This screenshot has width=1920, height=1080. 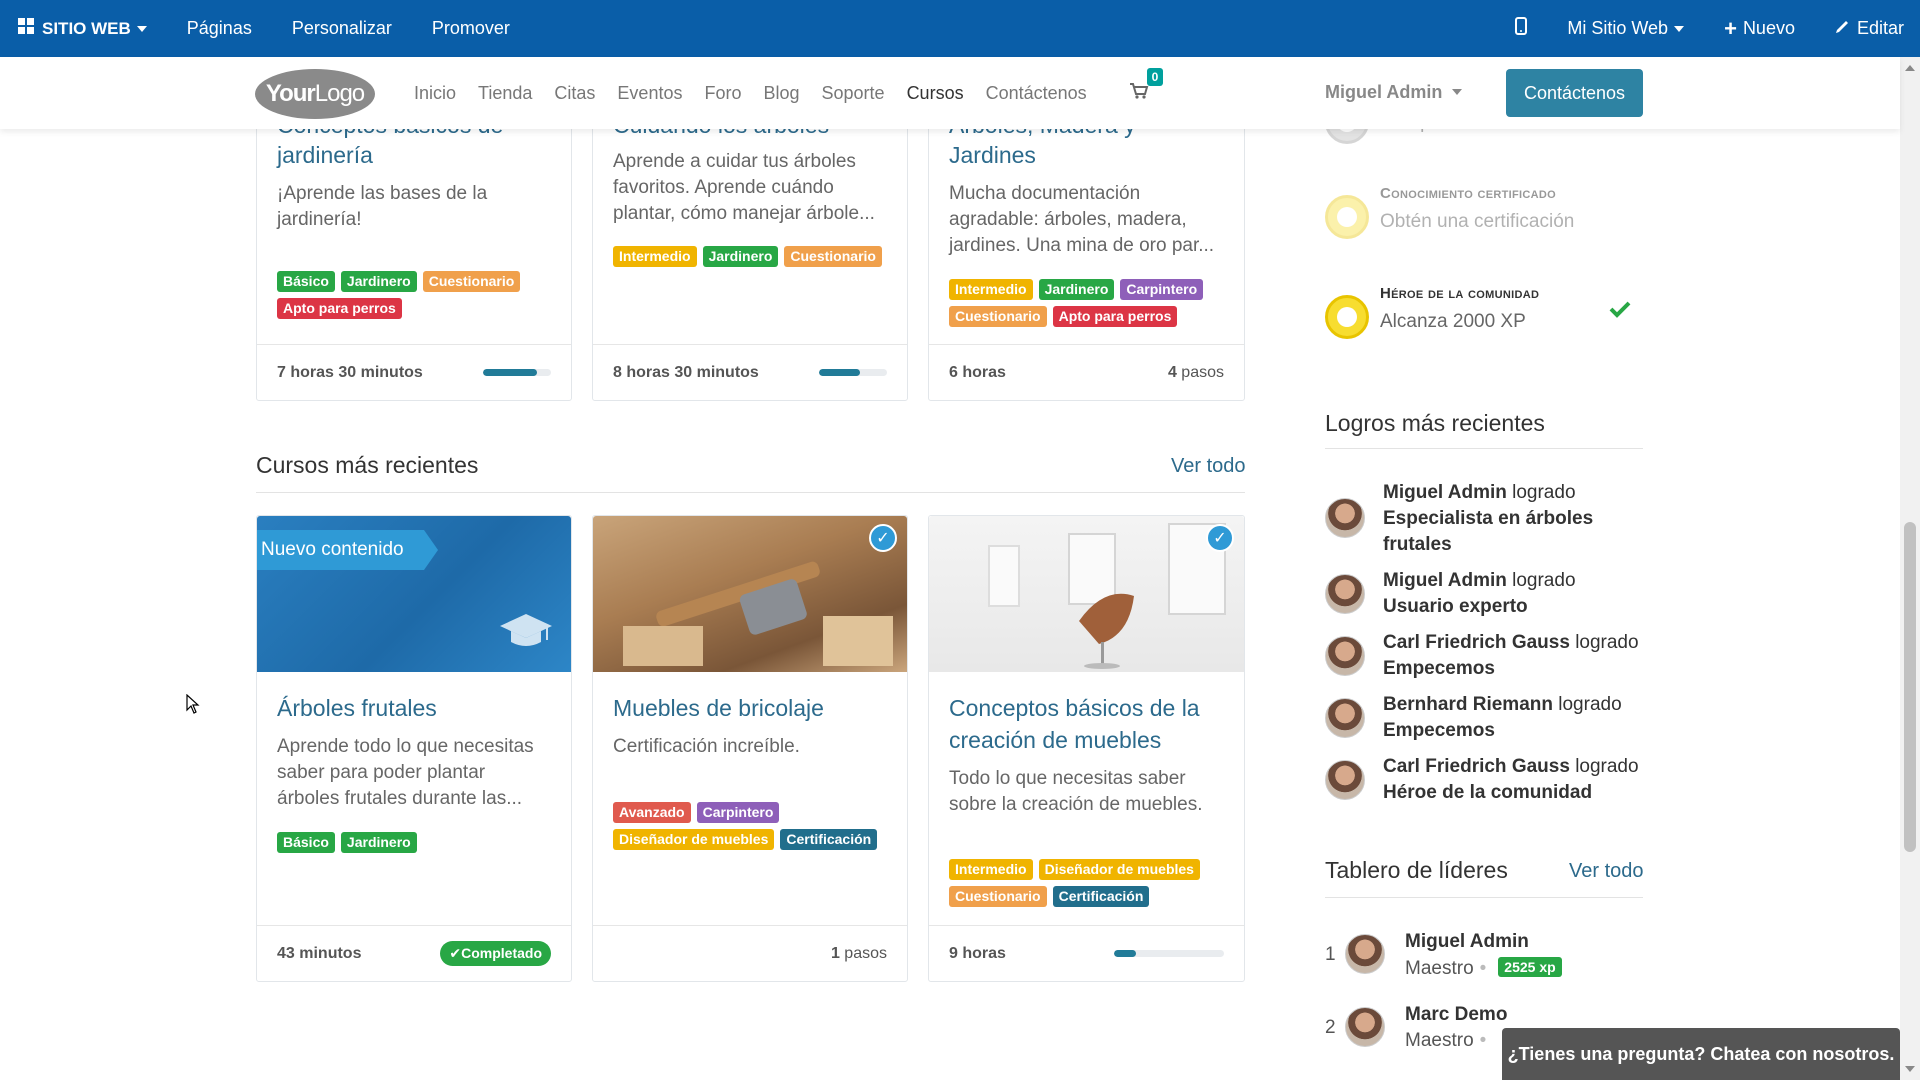 What do you see at coordinates (1456, 1015) in the screenshot?
I see `leaderboard-user-name: Marc Demo` at bounding box center [1456, 1015].